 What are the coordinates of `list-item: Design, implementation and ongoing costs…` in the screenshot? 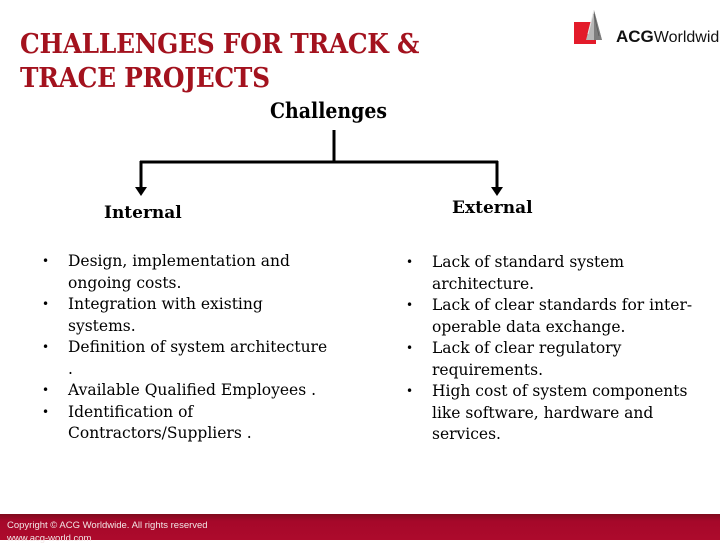 It's located at (180, 272).